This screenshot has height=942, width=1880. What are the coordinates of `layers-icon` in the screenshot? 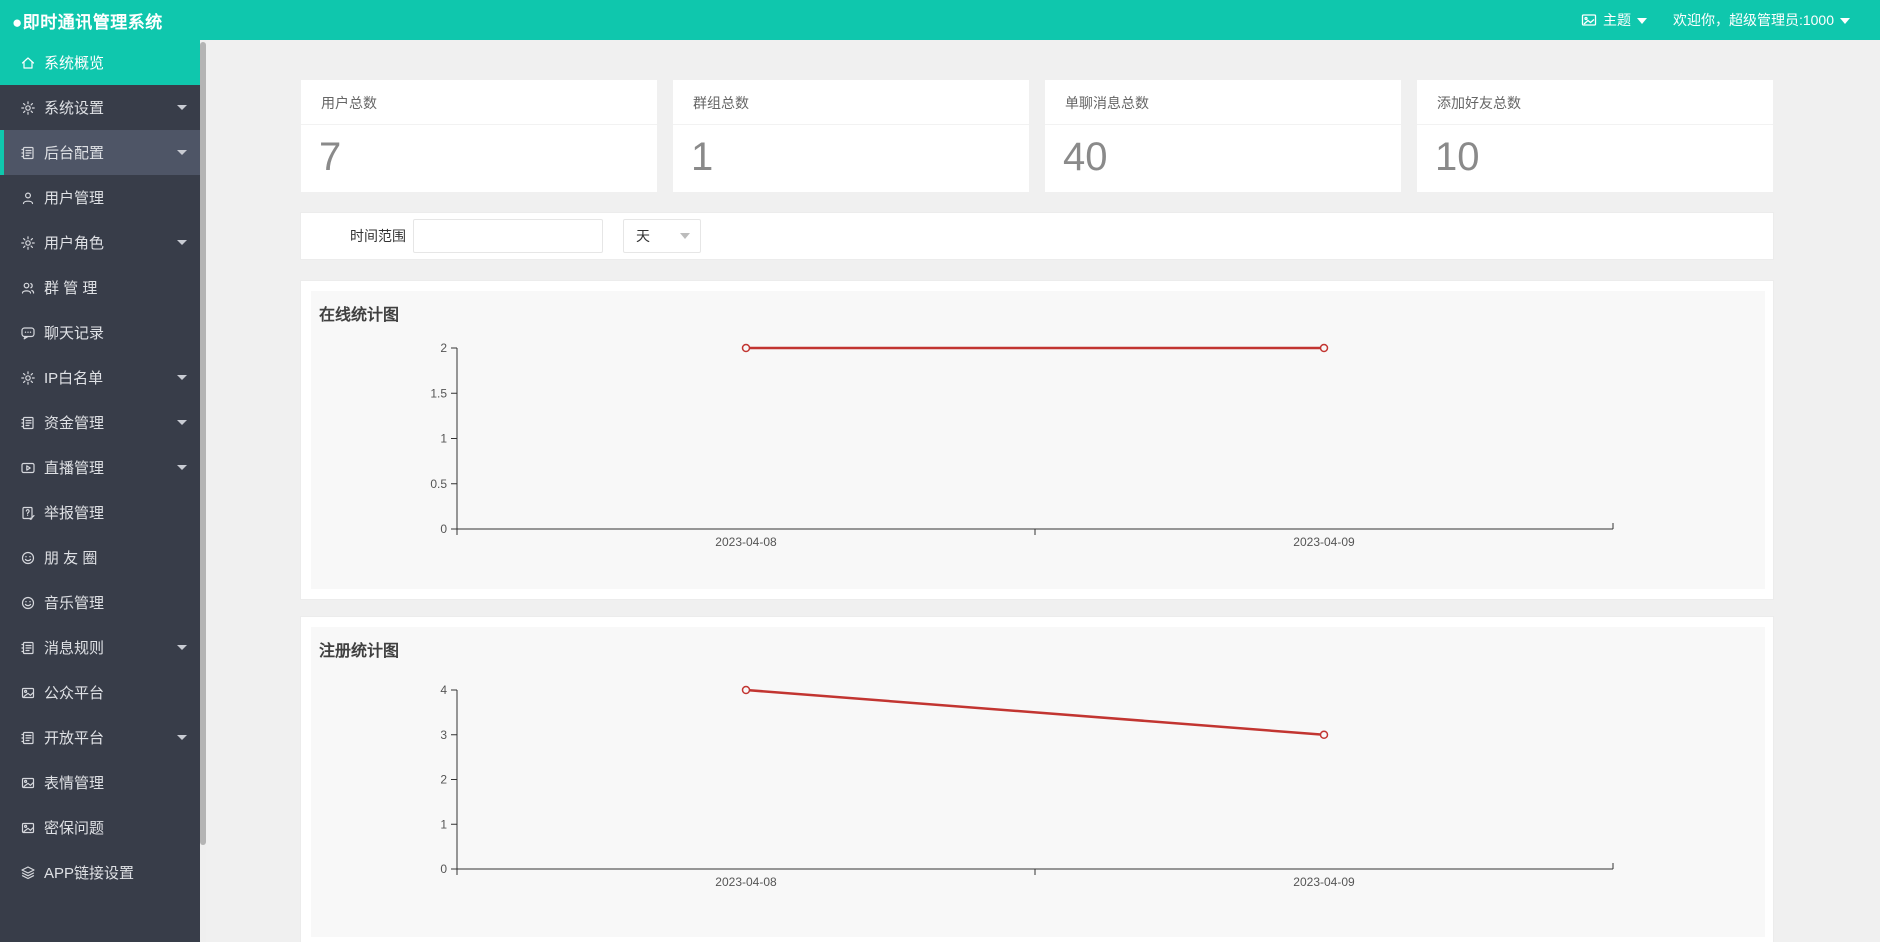 It's located at (28, 873).